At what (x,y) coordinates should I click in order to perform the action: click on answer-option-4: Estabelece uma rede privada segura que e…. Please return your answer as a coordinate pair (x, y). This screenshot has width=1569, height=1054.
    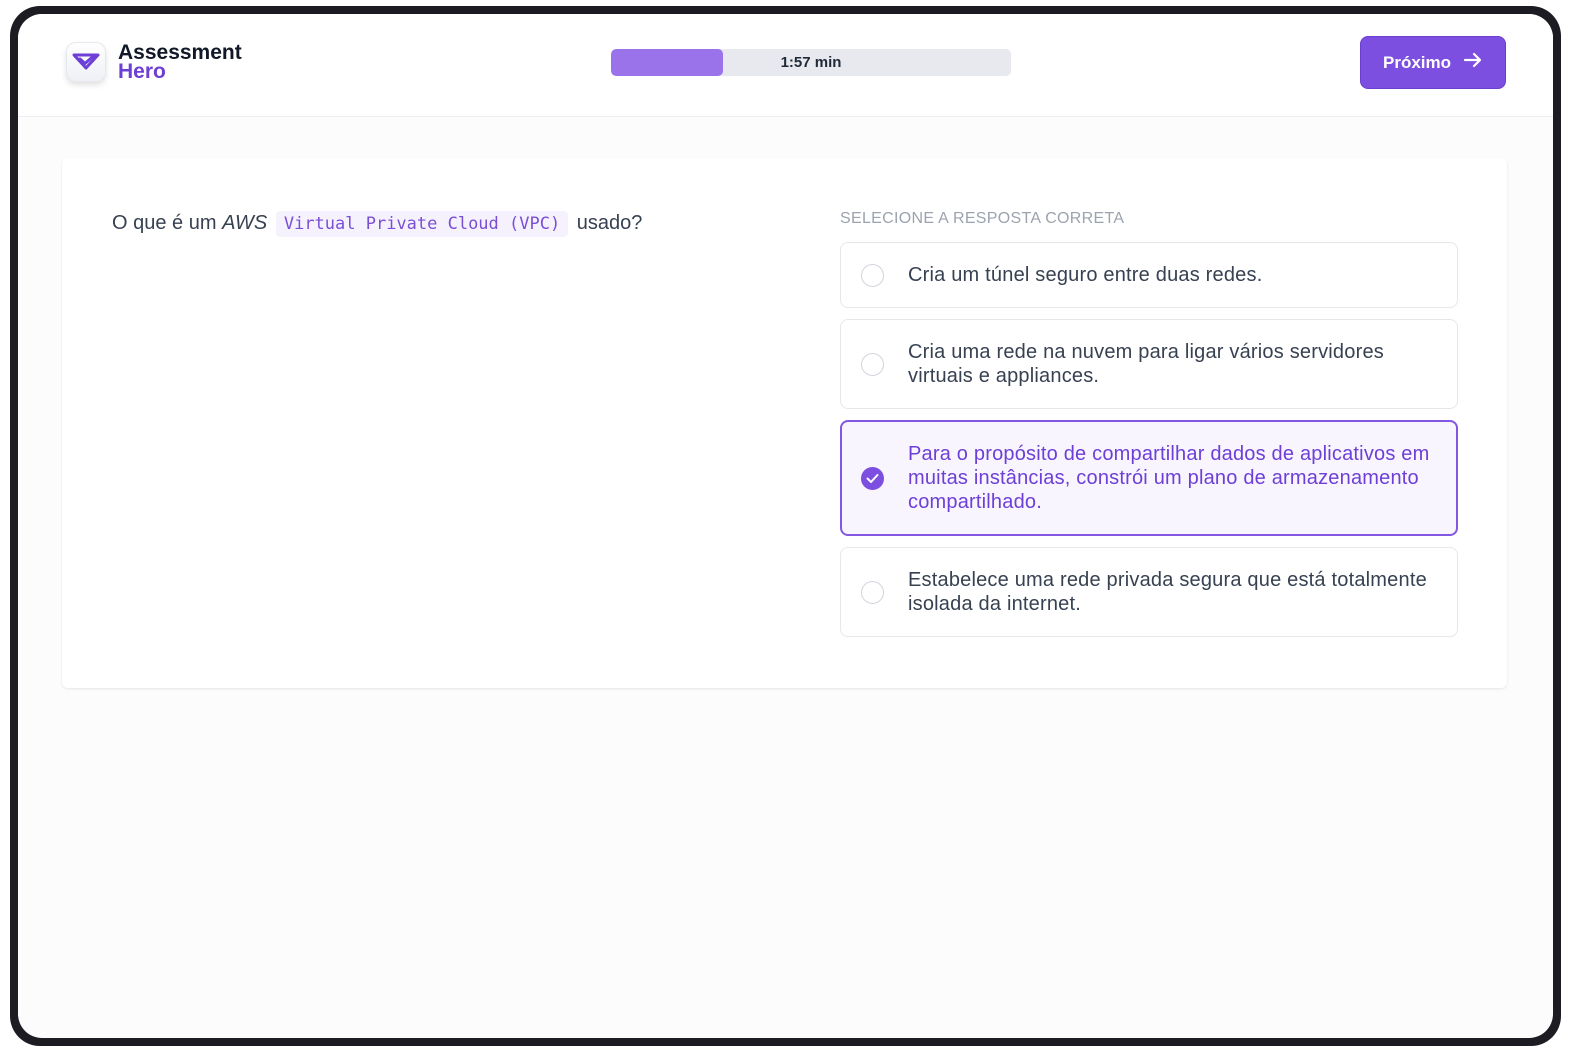
    Looking at the image, I should click on (1149, 592).